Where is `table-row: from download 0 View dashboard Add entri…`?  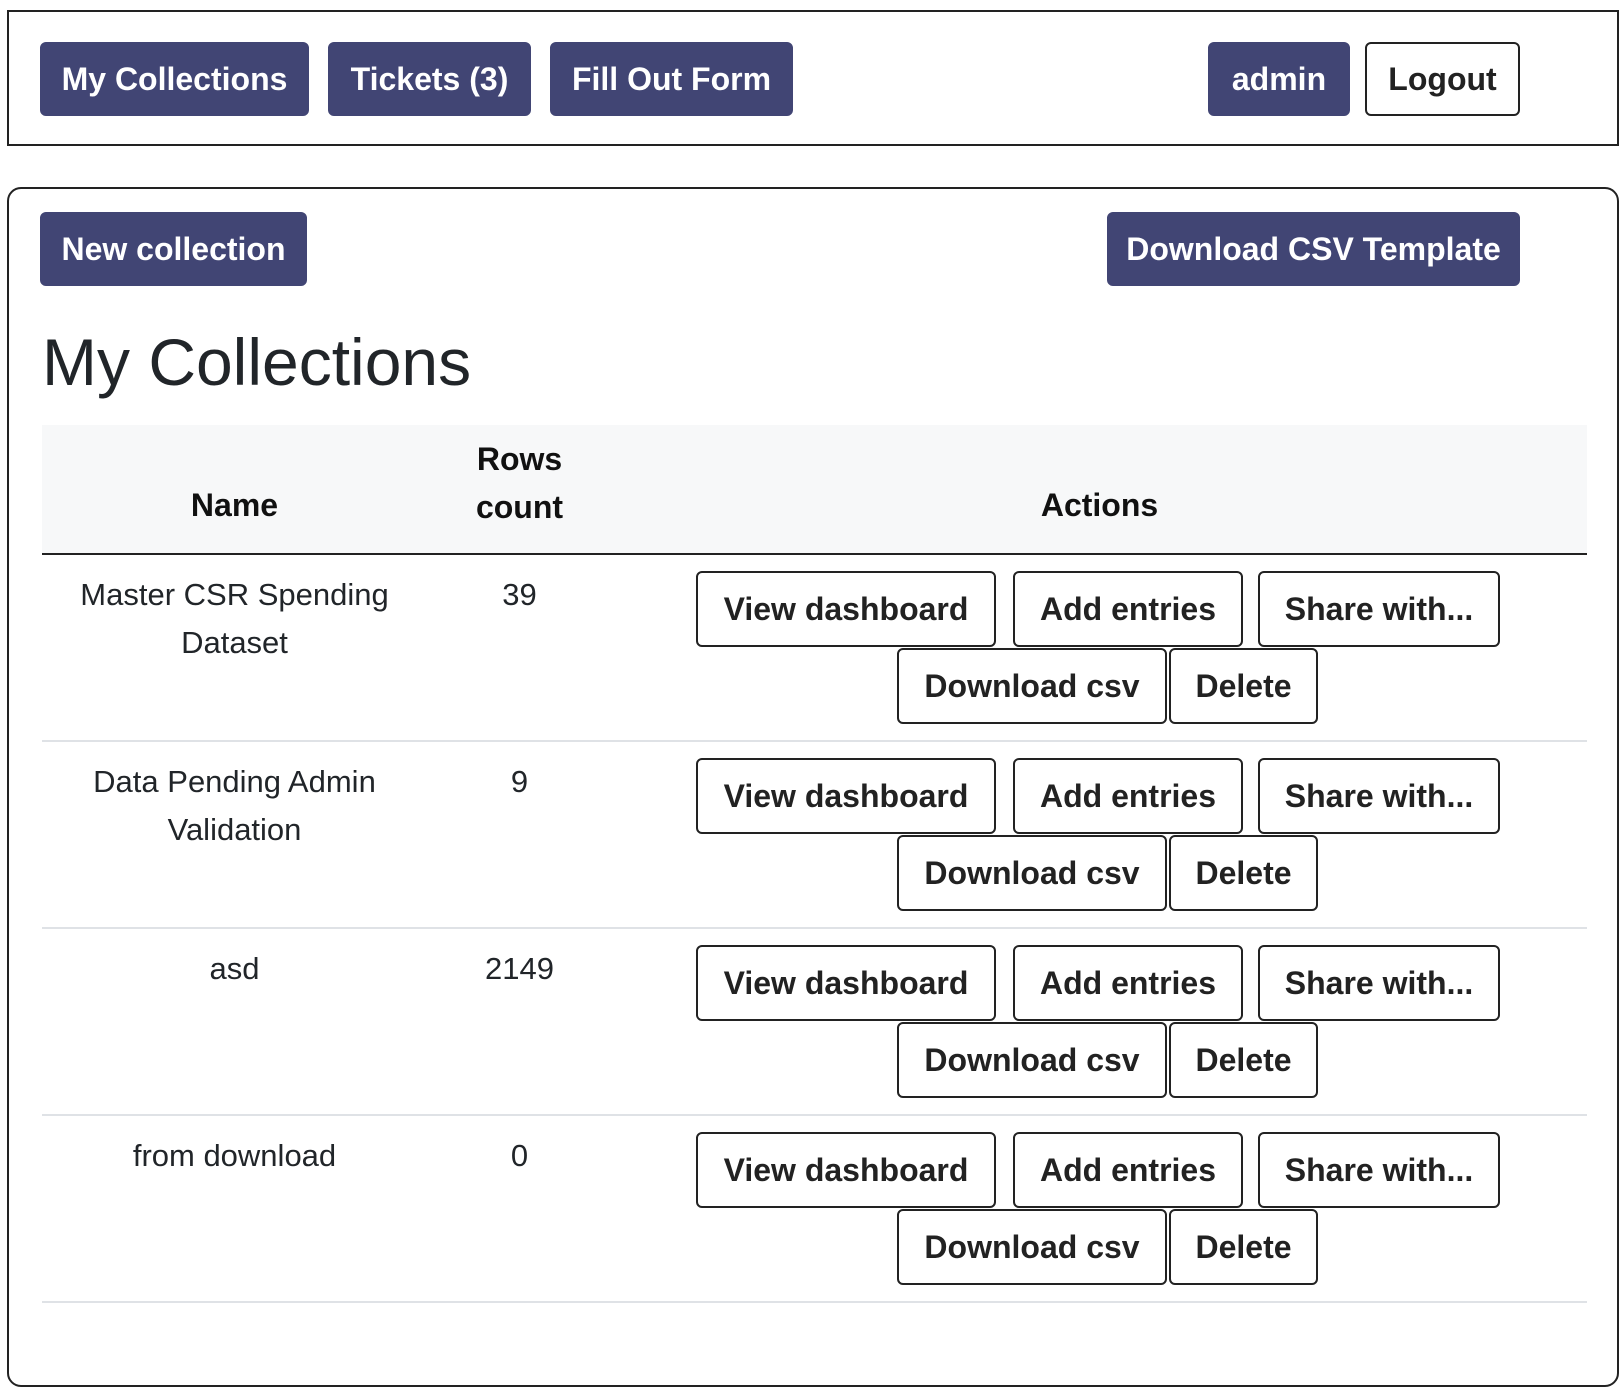 table-row: from download 0 View dashboard Add entri… is located at coordinates (814, 1209).